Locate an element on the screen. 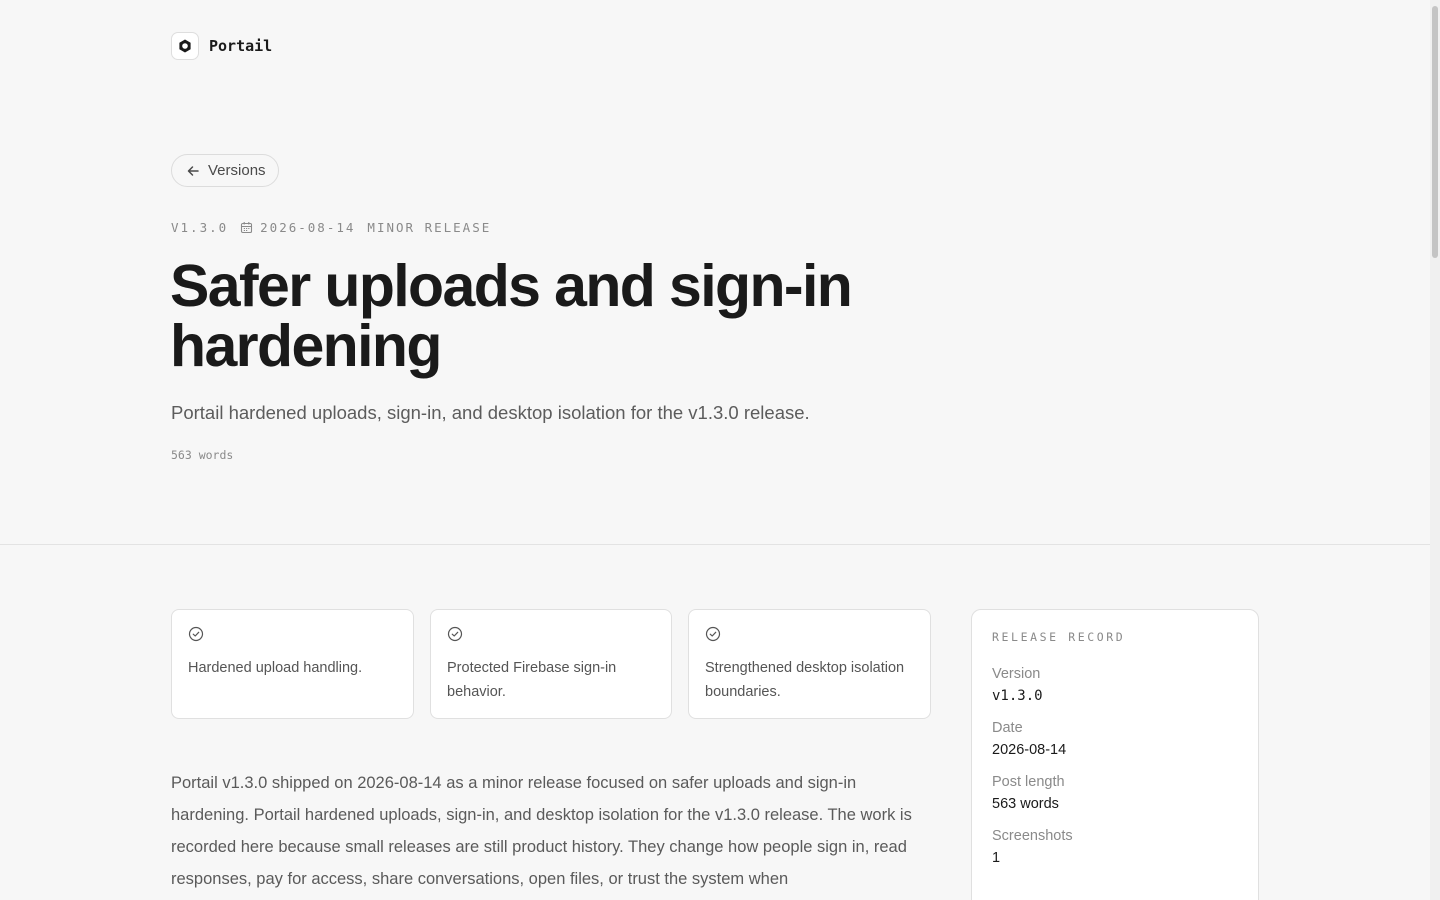 Image resolution: width=1440 pixels, height=900 pixels. brand-name: Portail is located at coordinates (240, 46).